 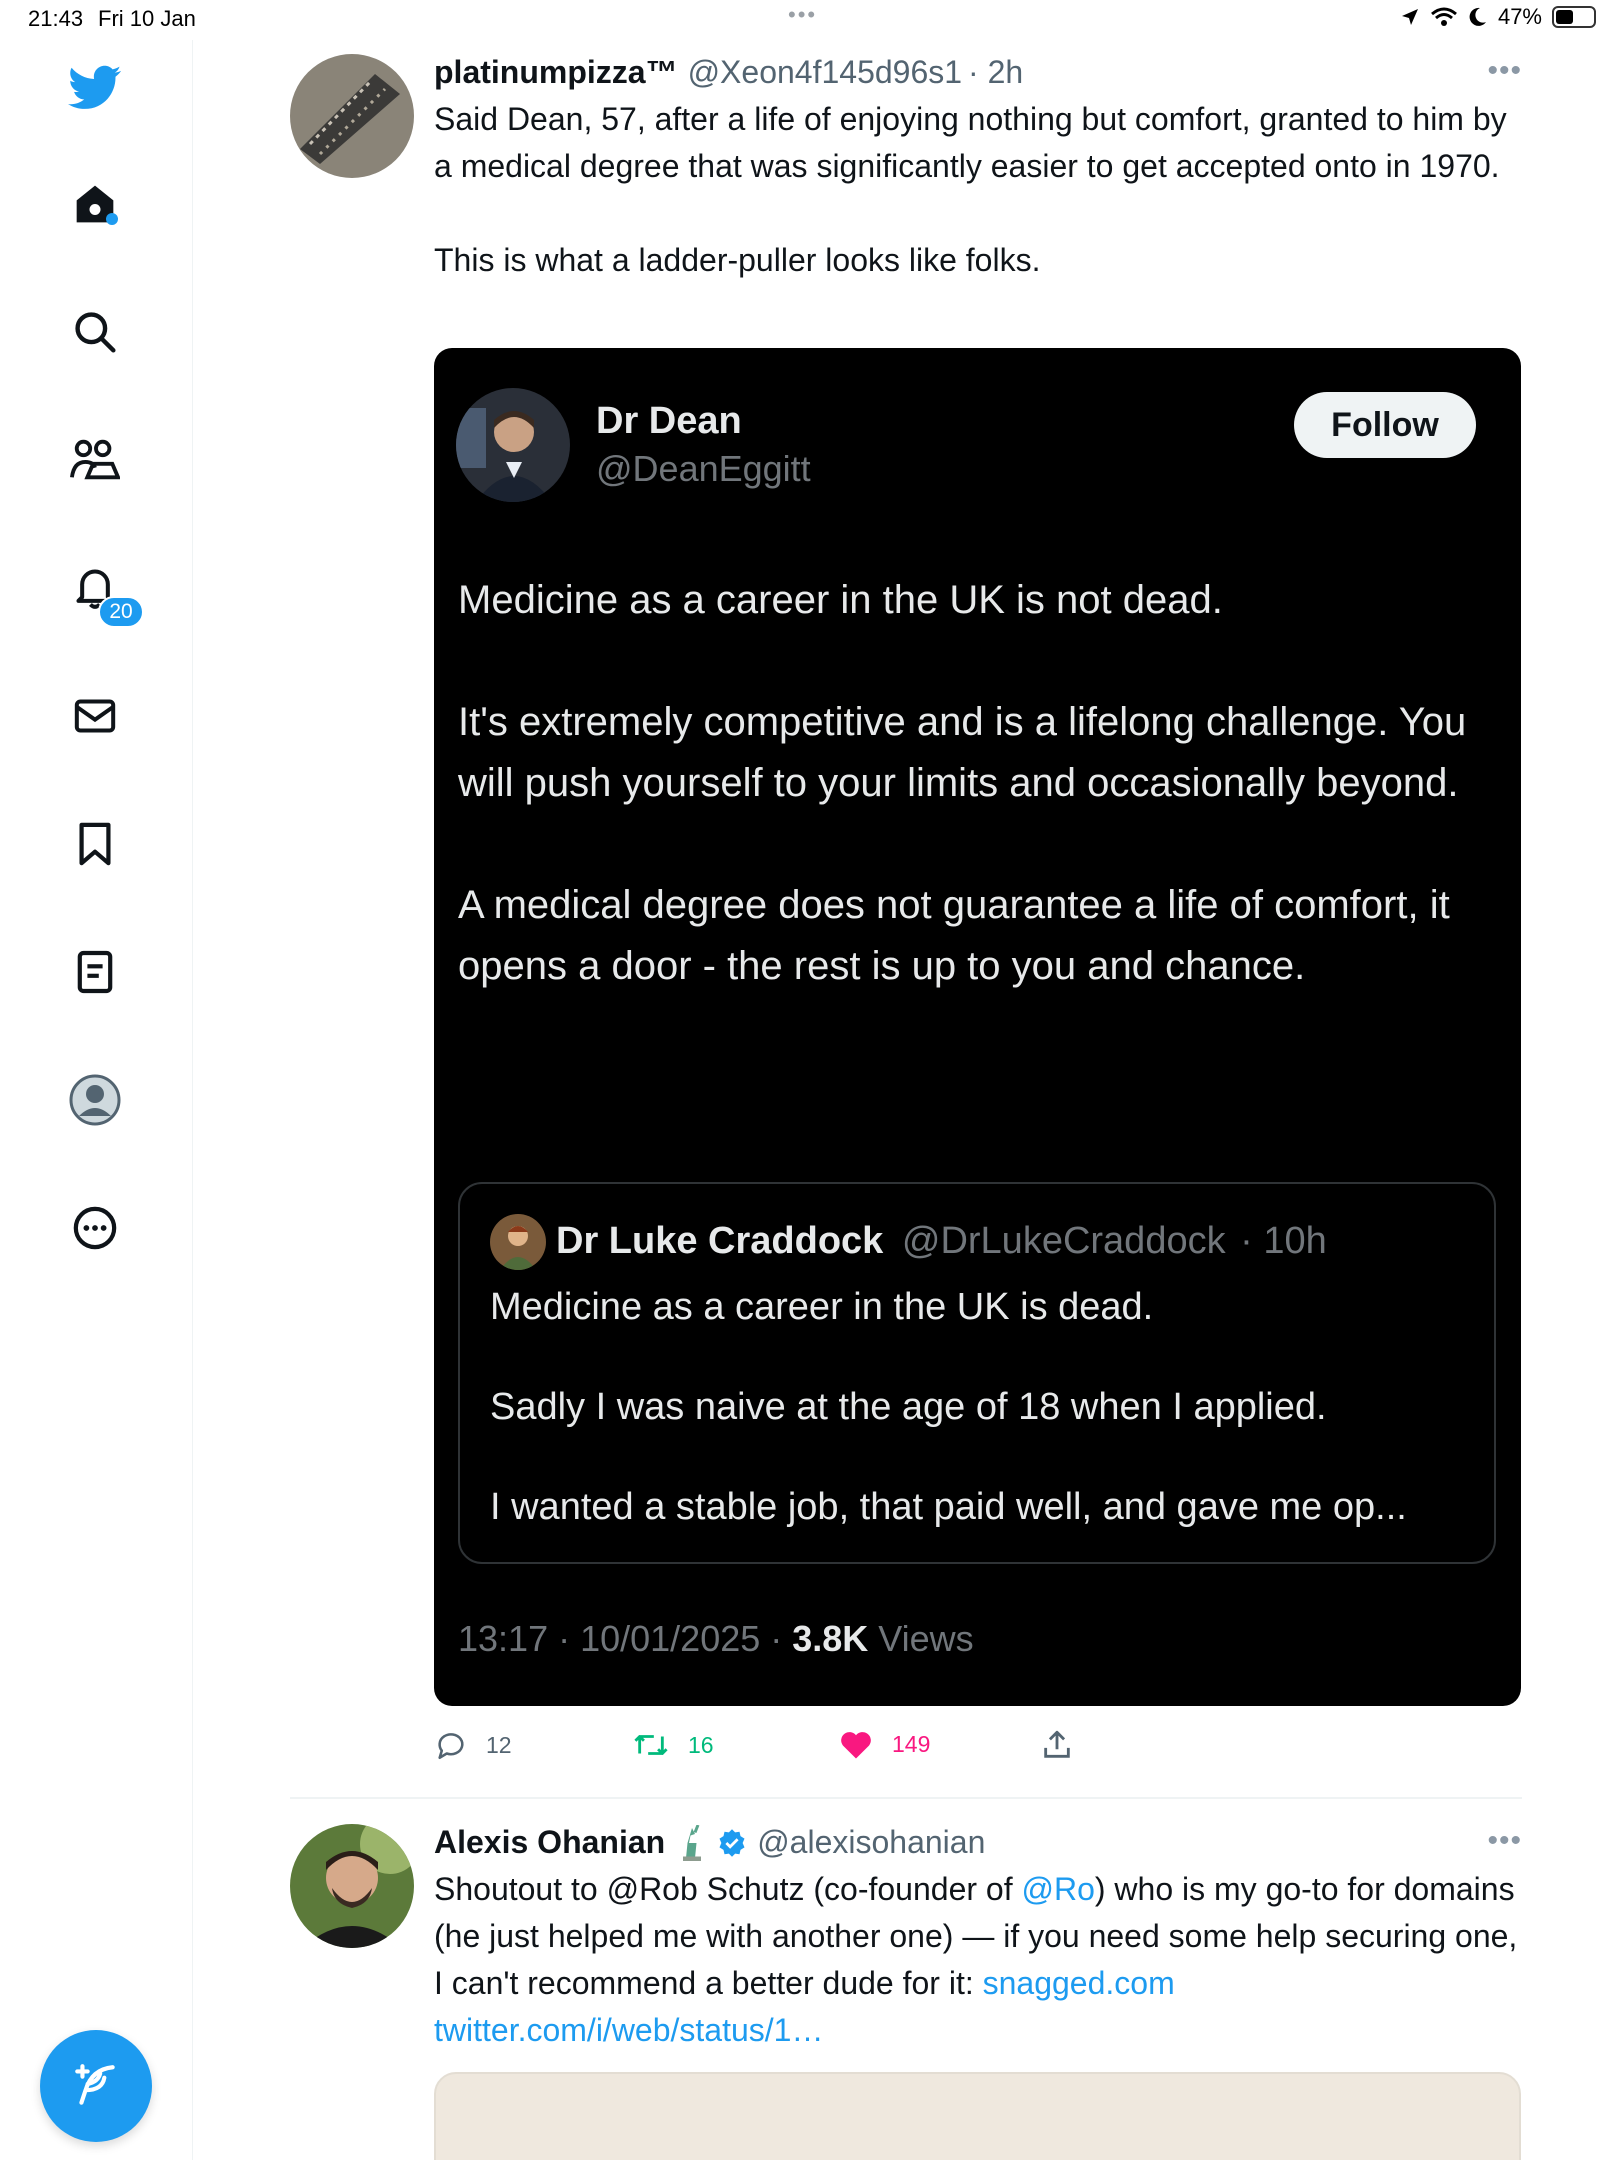 What do you see at coordinates (112, 219) in the screenshot?
I see `unread-dot` at bounding box center [112, 219].